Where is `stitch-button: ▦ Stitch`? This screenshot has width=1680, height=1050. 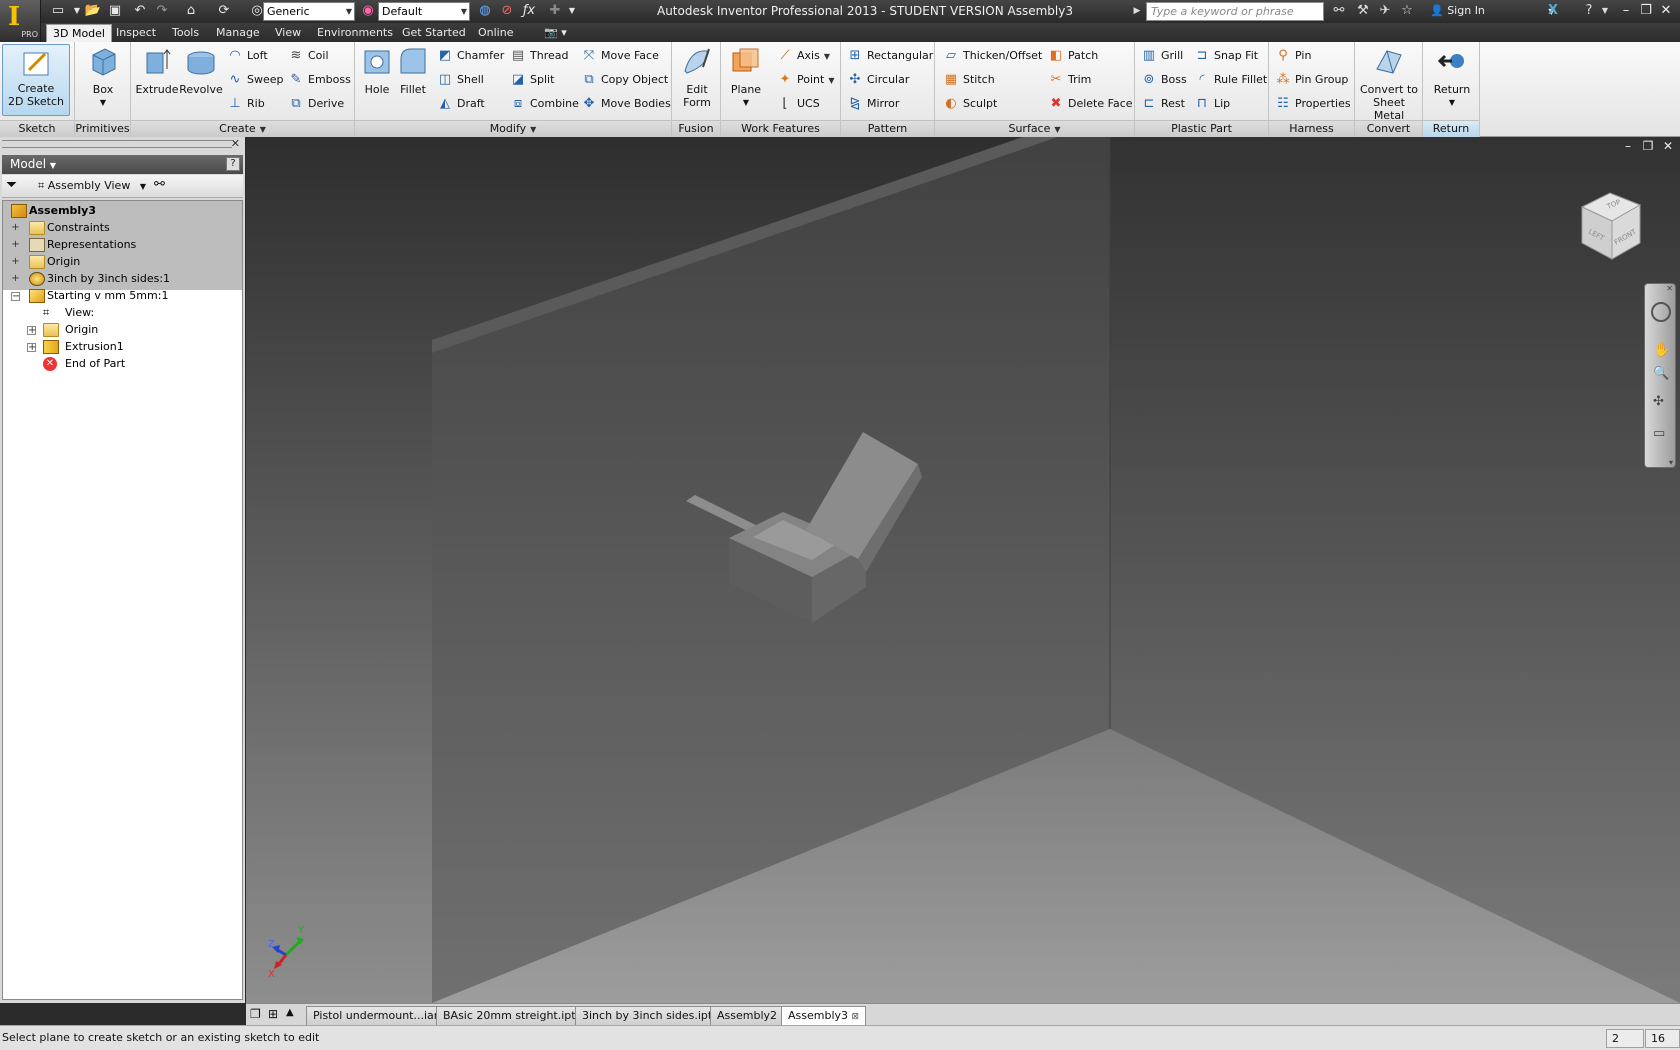
stitch-button: ▦ Stitch is located at coordinates (969, 80).